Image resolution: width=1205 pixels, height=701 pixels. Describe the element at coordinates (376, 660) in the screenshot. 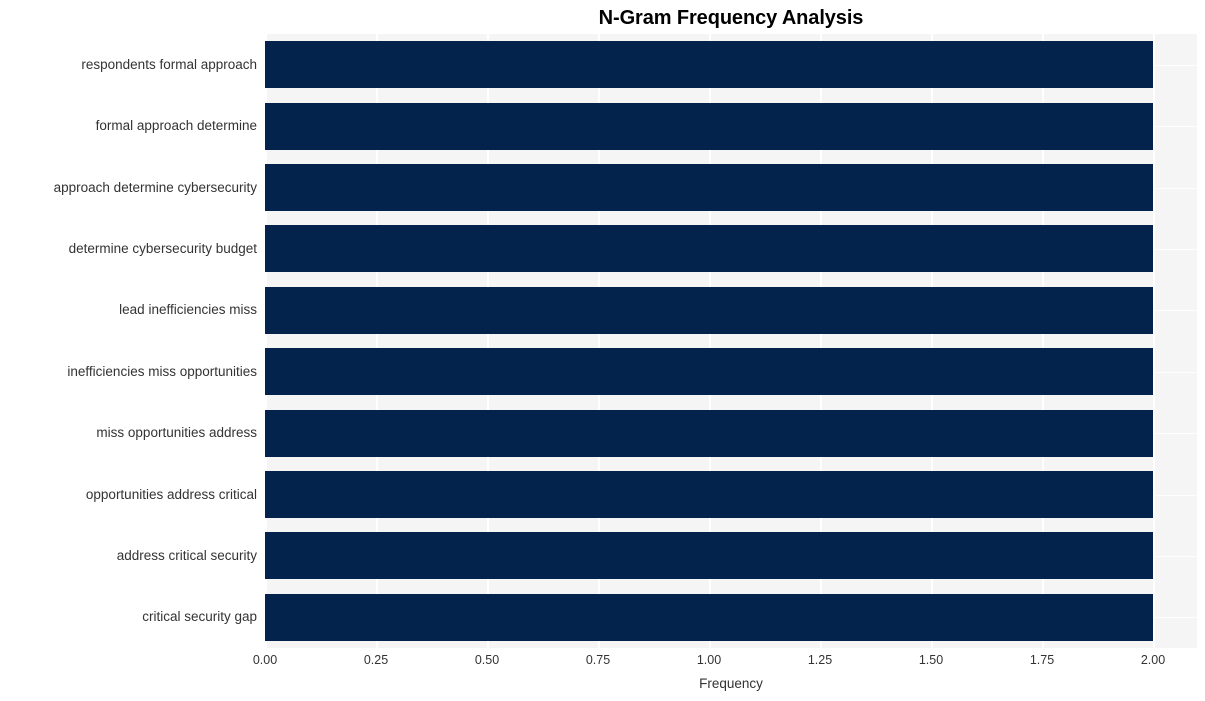

I see `x-axis-tick-label: 0.25` at that location.